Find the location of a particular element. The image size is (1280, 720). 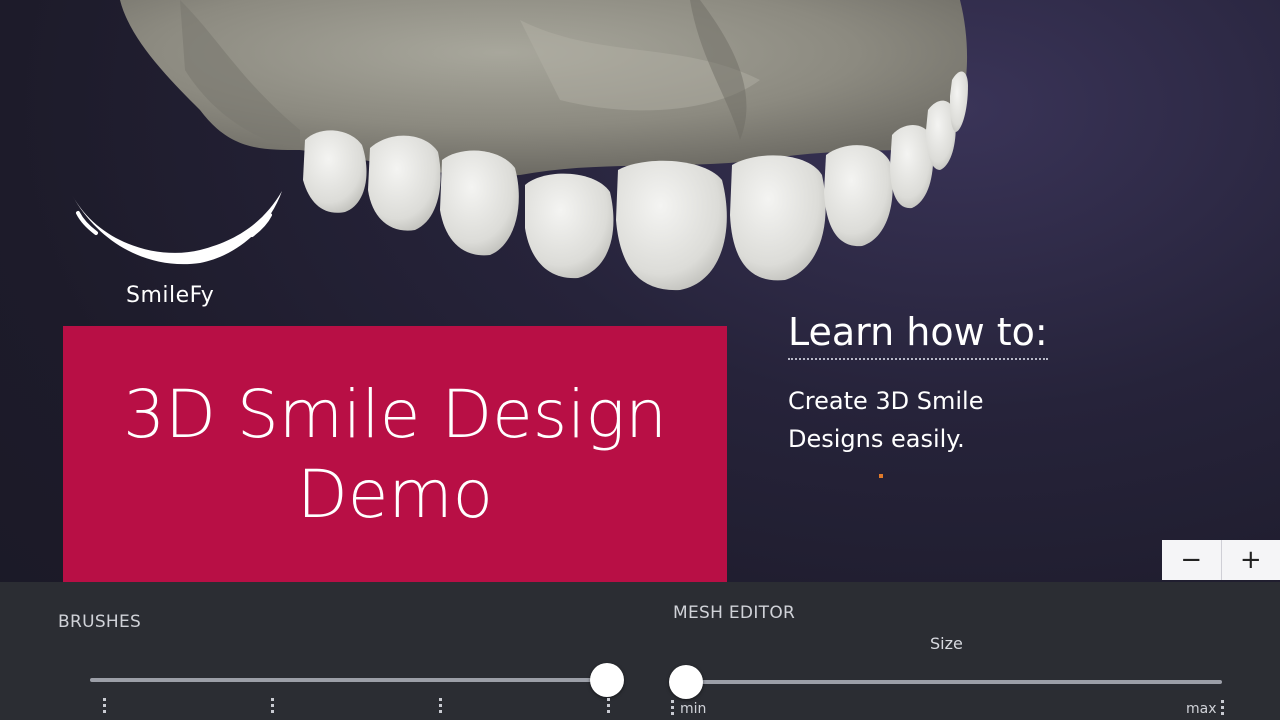

size-slider-track is located at coordinates (954, 682).